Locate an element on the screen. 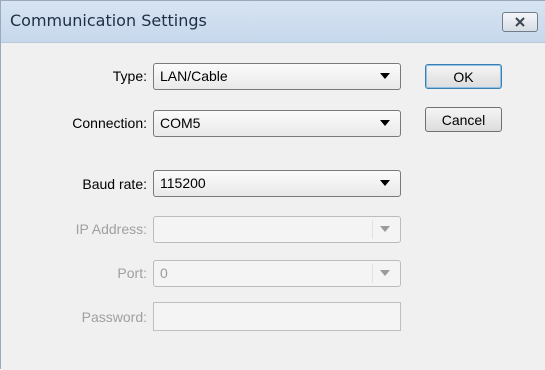 The height and width of the screenshot is (370, 545). connection-value: COM5 is located at coordinates (180, 123).